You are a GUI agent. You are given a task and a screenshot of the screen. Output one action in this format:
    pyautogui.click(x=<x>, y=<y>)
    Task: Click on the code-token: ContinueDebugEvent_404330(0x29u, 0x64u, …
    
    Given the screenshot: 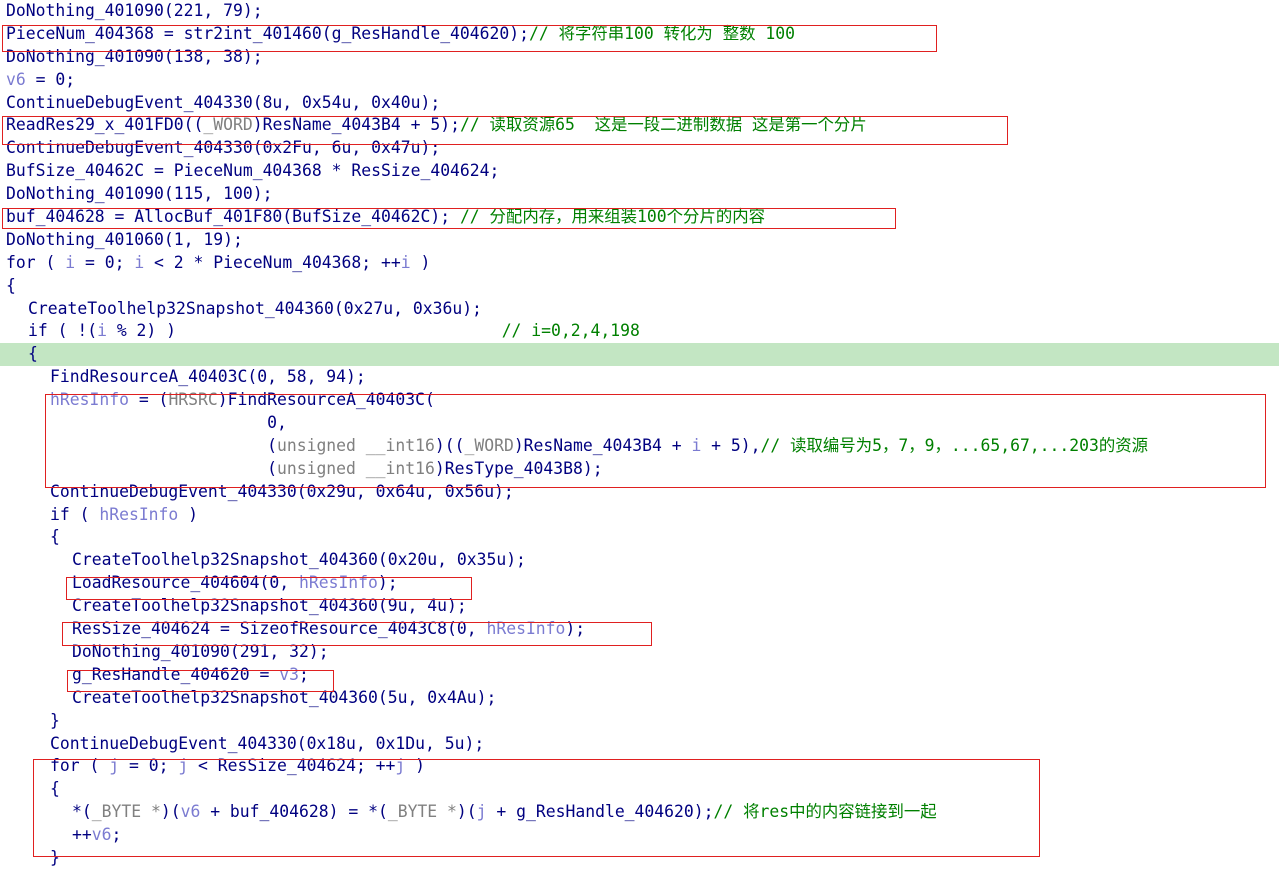 What is the action you would take?
    pyautogui.click(x=282, y=491)
    